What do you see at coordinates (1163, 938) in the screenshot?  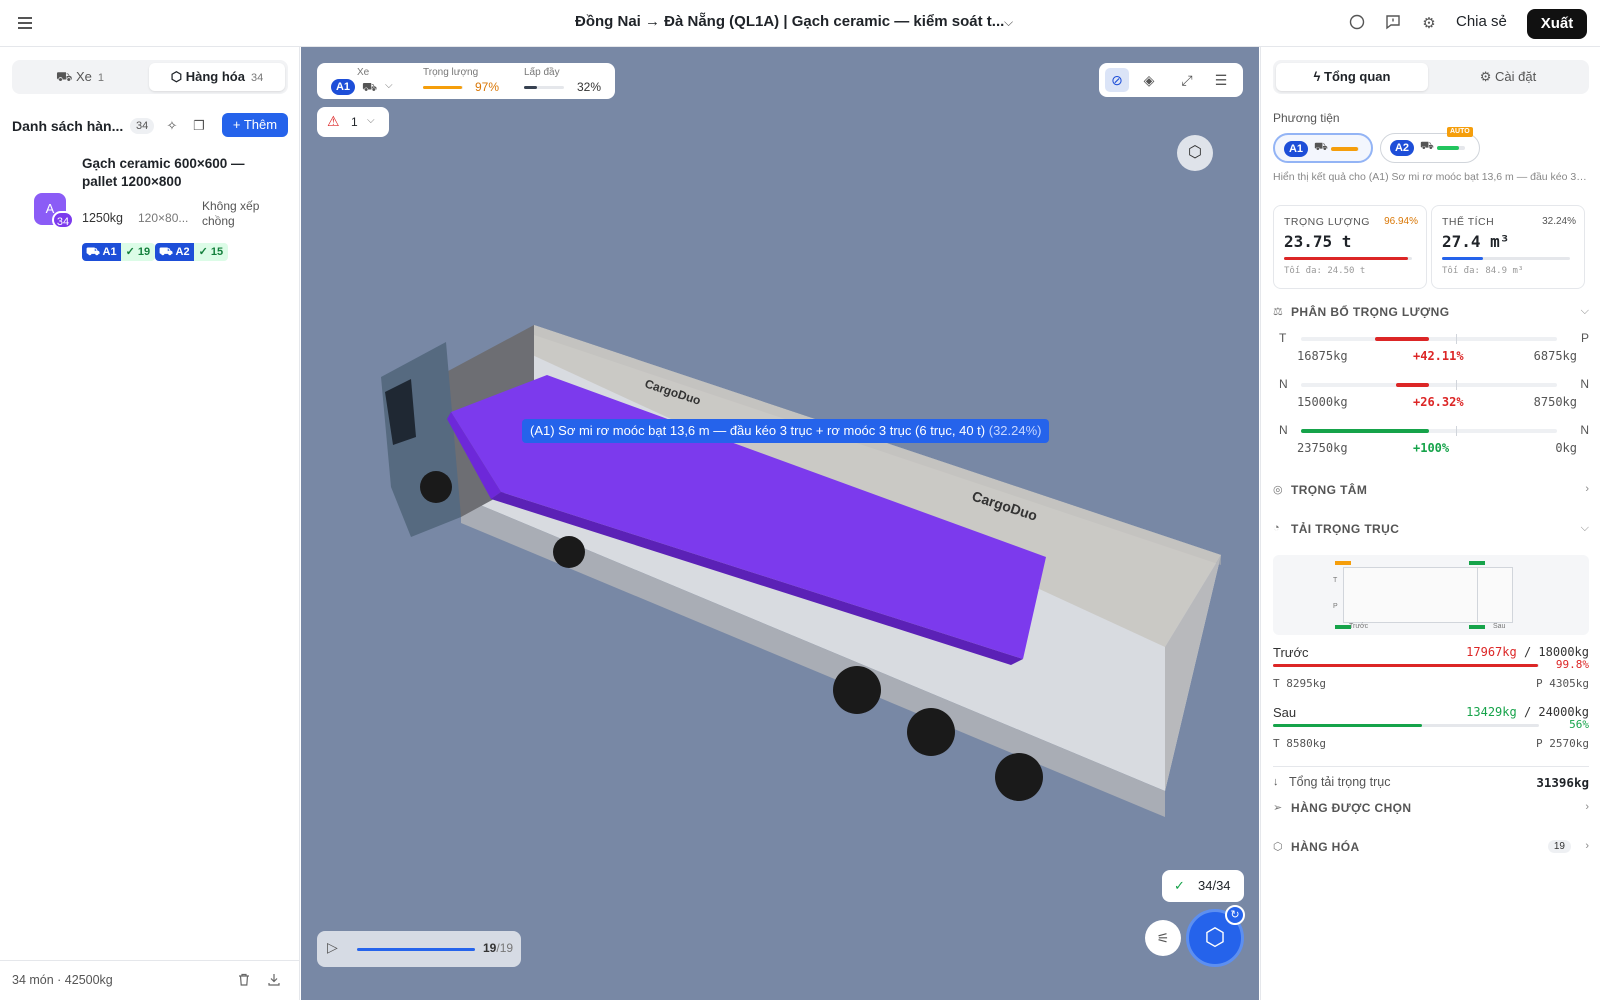 I see `filter-icon: ⚟` at bounding box center [1163, 938].